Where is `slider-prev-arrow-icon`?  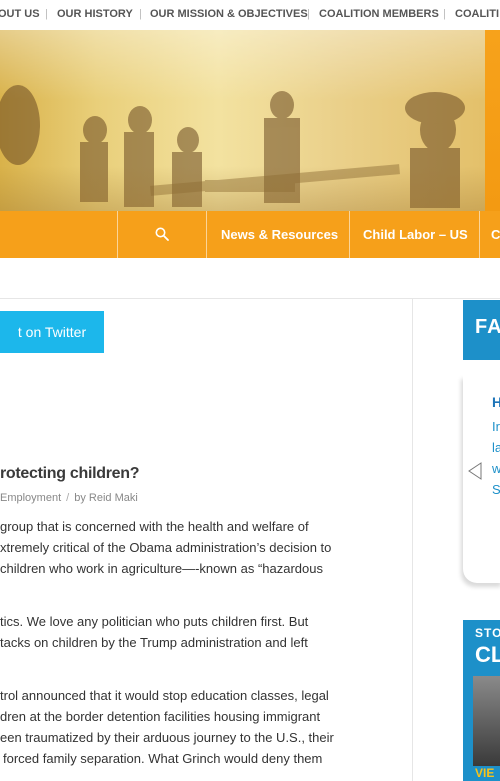
slider-prev-arrow-icon is located at coordinates (475, 471).